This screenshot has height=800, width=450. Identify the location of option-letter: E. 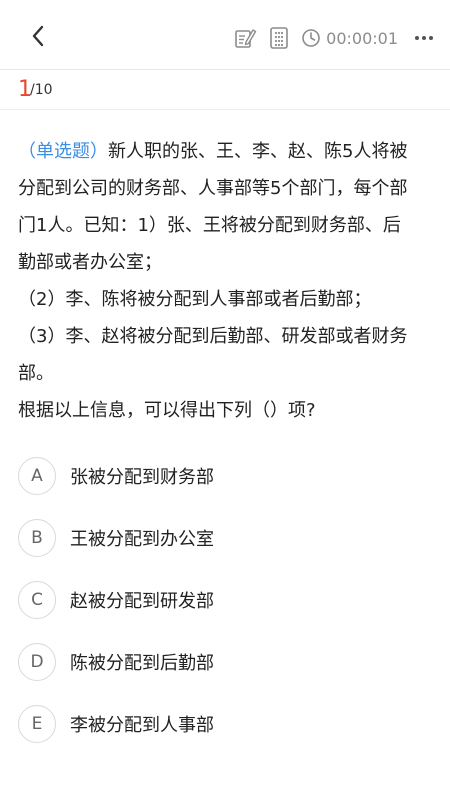
(37, 724).